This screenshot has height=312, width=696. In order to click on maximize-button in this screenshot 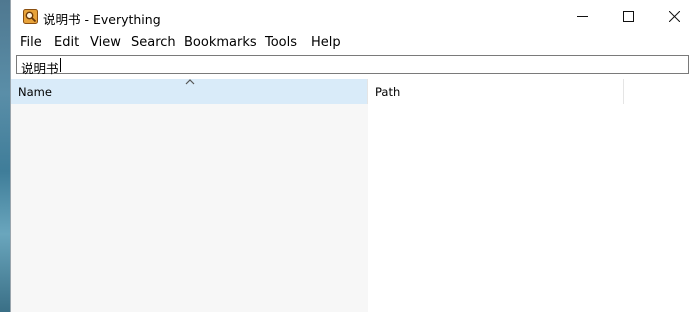, I will do `click(628, 16)`.